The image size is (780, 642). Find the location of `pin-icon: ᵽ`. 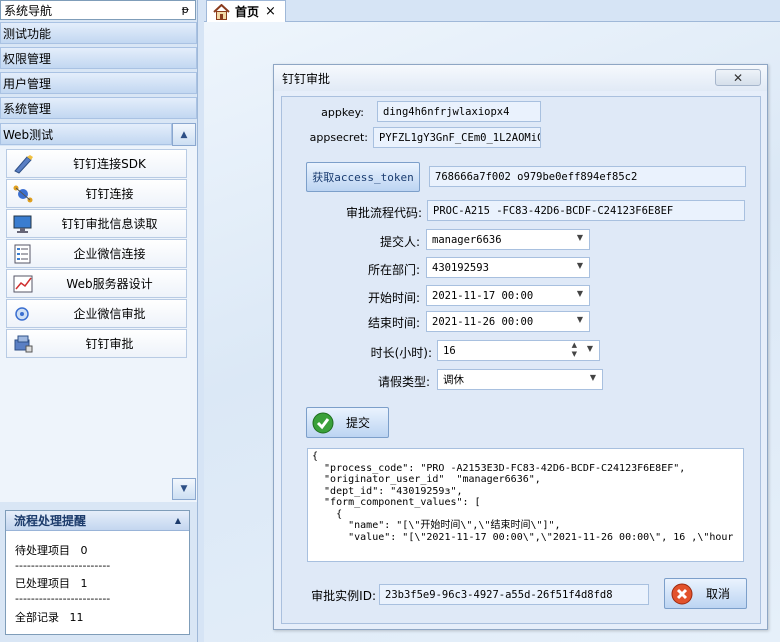

pin-icon: ᵽ is located at coordinates (185, 9).